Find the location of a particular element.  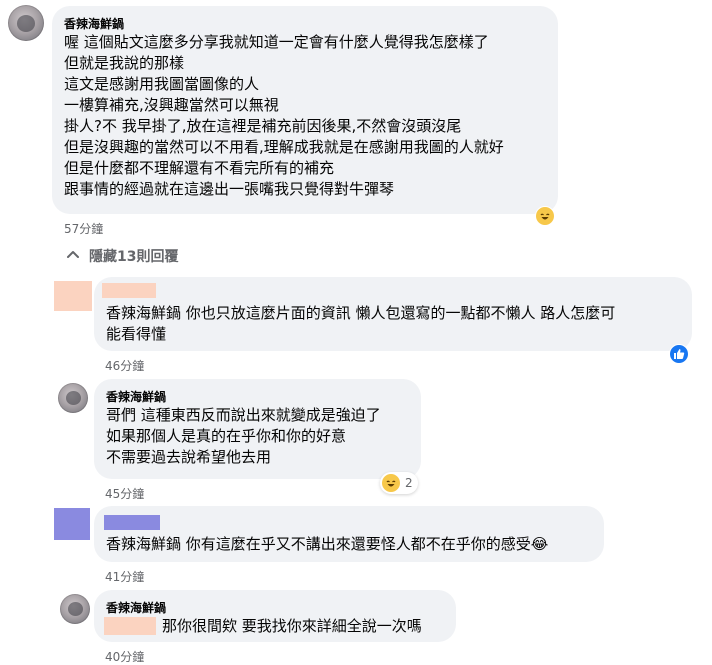

comment-text-line: 一樓算補充,沒興趣當然可以無視 is located at coordinates (171, 105).